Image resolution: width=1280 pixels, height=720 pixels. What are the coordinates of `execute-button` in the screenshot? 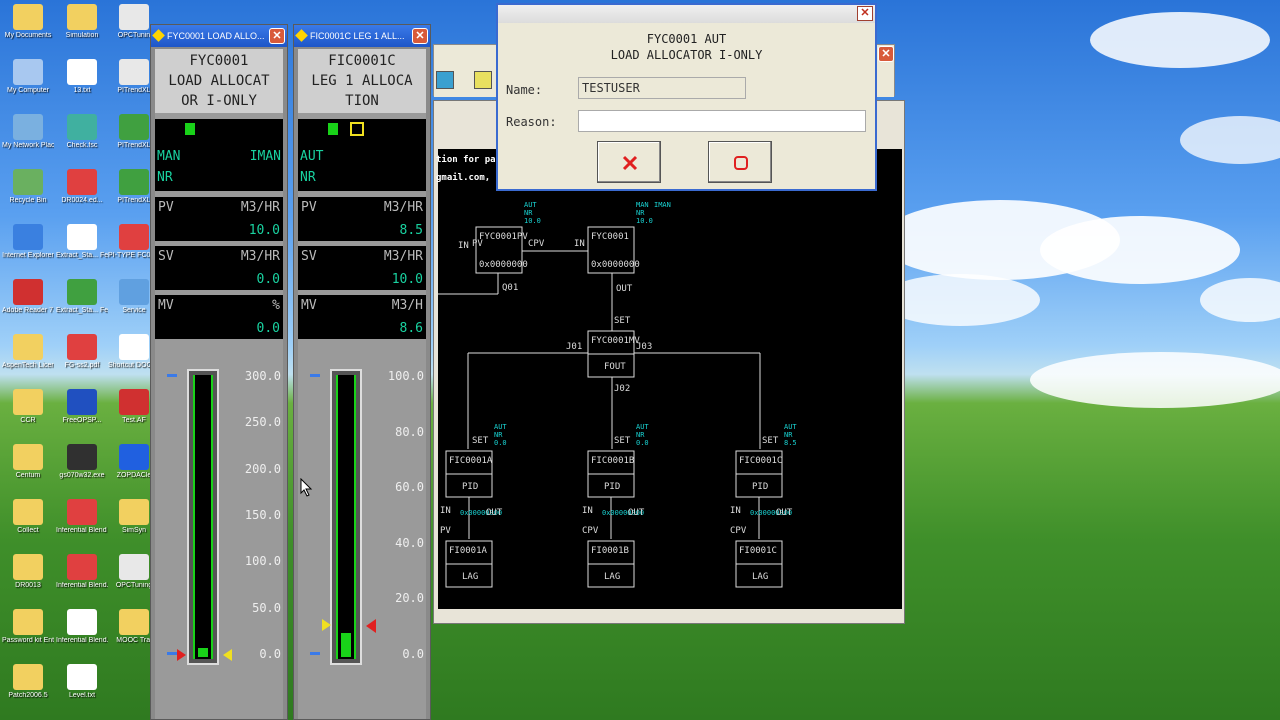 It's located at (740, 162).